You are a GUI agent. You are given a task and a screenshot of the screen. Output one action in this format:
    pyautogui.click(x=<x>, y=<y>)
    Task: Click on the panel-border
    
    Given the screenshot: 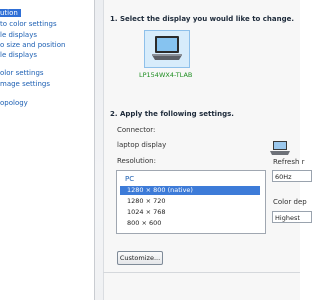 What is the action you would take?
    pyautogui.click(x=103, y=150)
    